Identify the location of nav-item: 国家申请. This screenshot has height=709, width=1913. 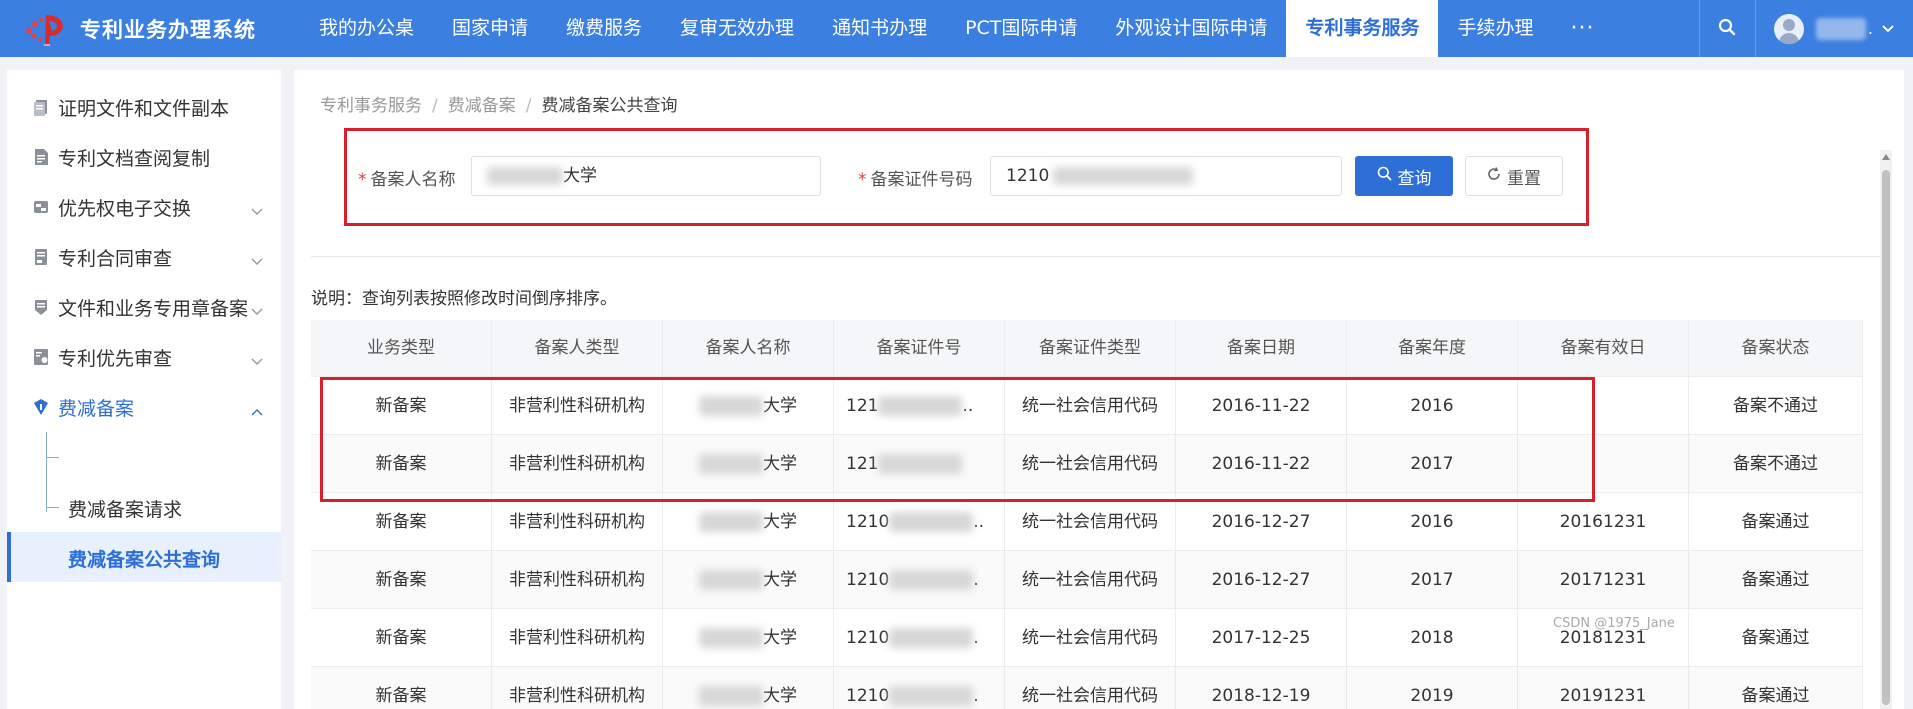
(490, 28).